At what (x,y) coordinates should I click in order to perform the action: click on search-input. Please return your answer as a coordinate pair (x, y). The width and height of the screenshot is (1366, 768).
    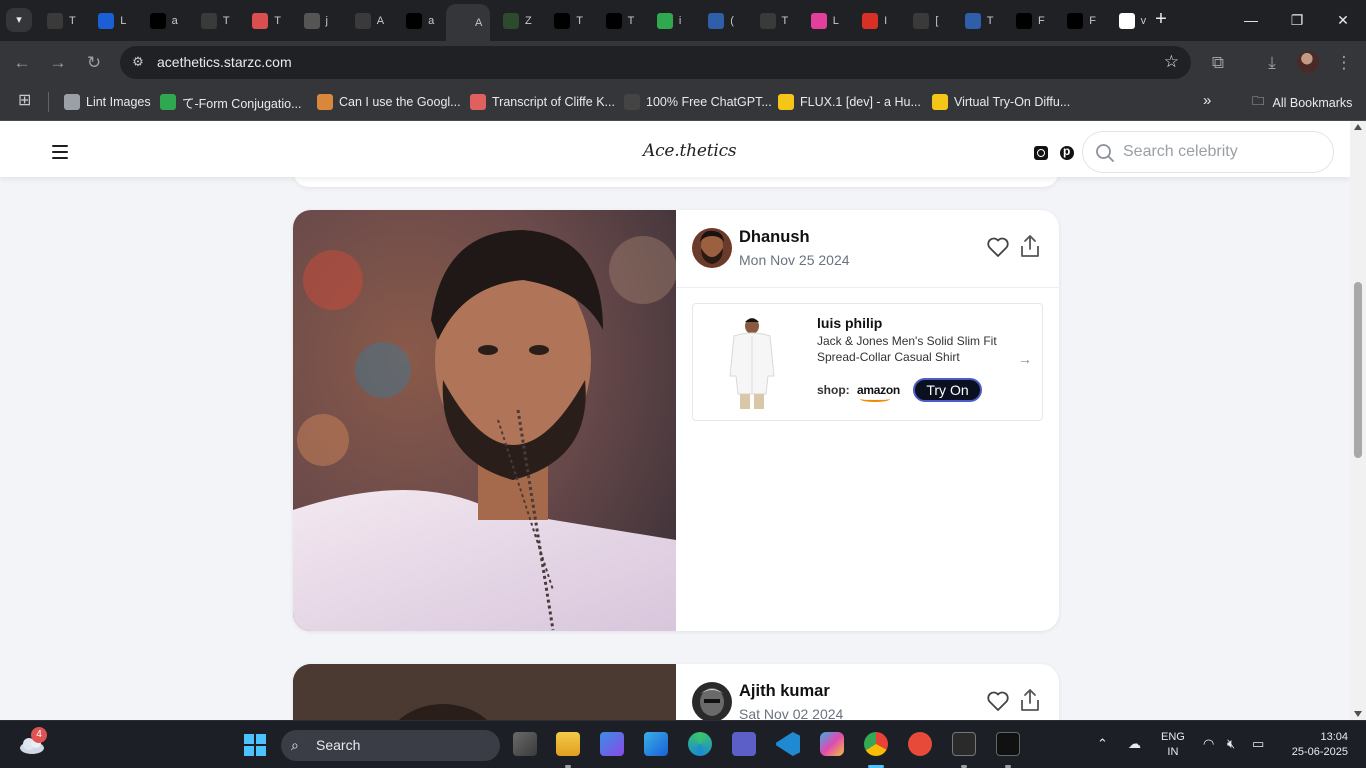
    Looking at the image, I should click on (1223, 152).